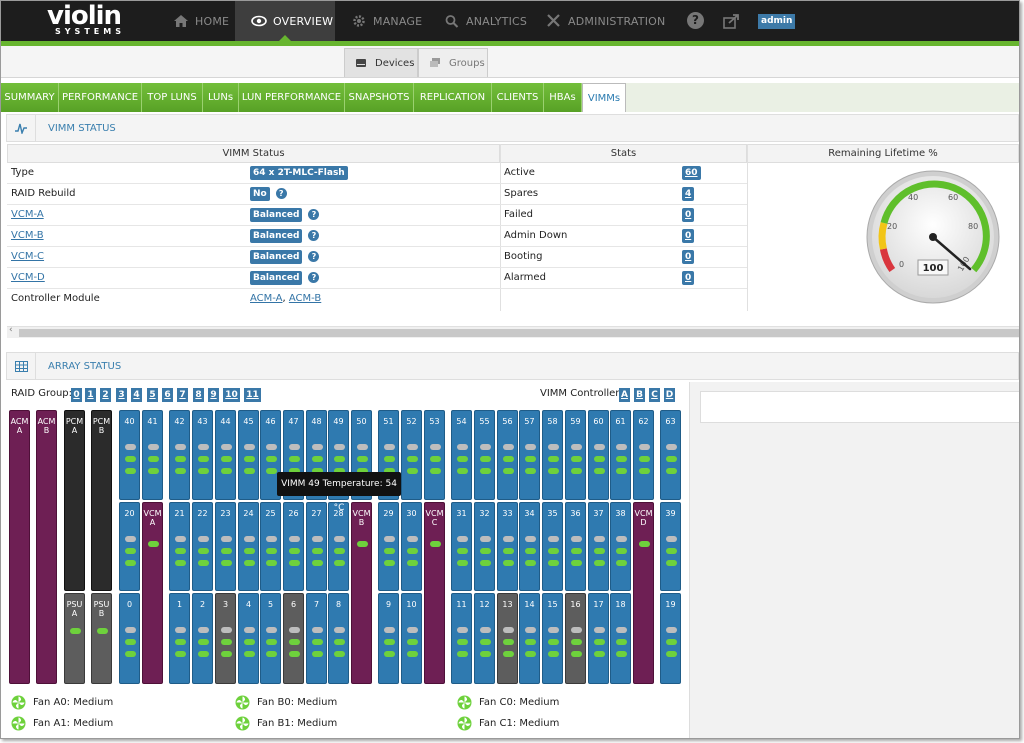 The height and width of the screenshot is (743, 1024). Describe the element at coordinates (293, 638) in the screenshot. I see `vimm-slot-6: 6` at that location.